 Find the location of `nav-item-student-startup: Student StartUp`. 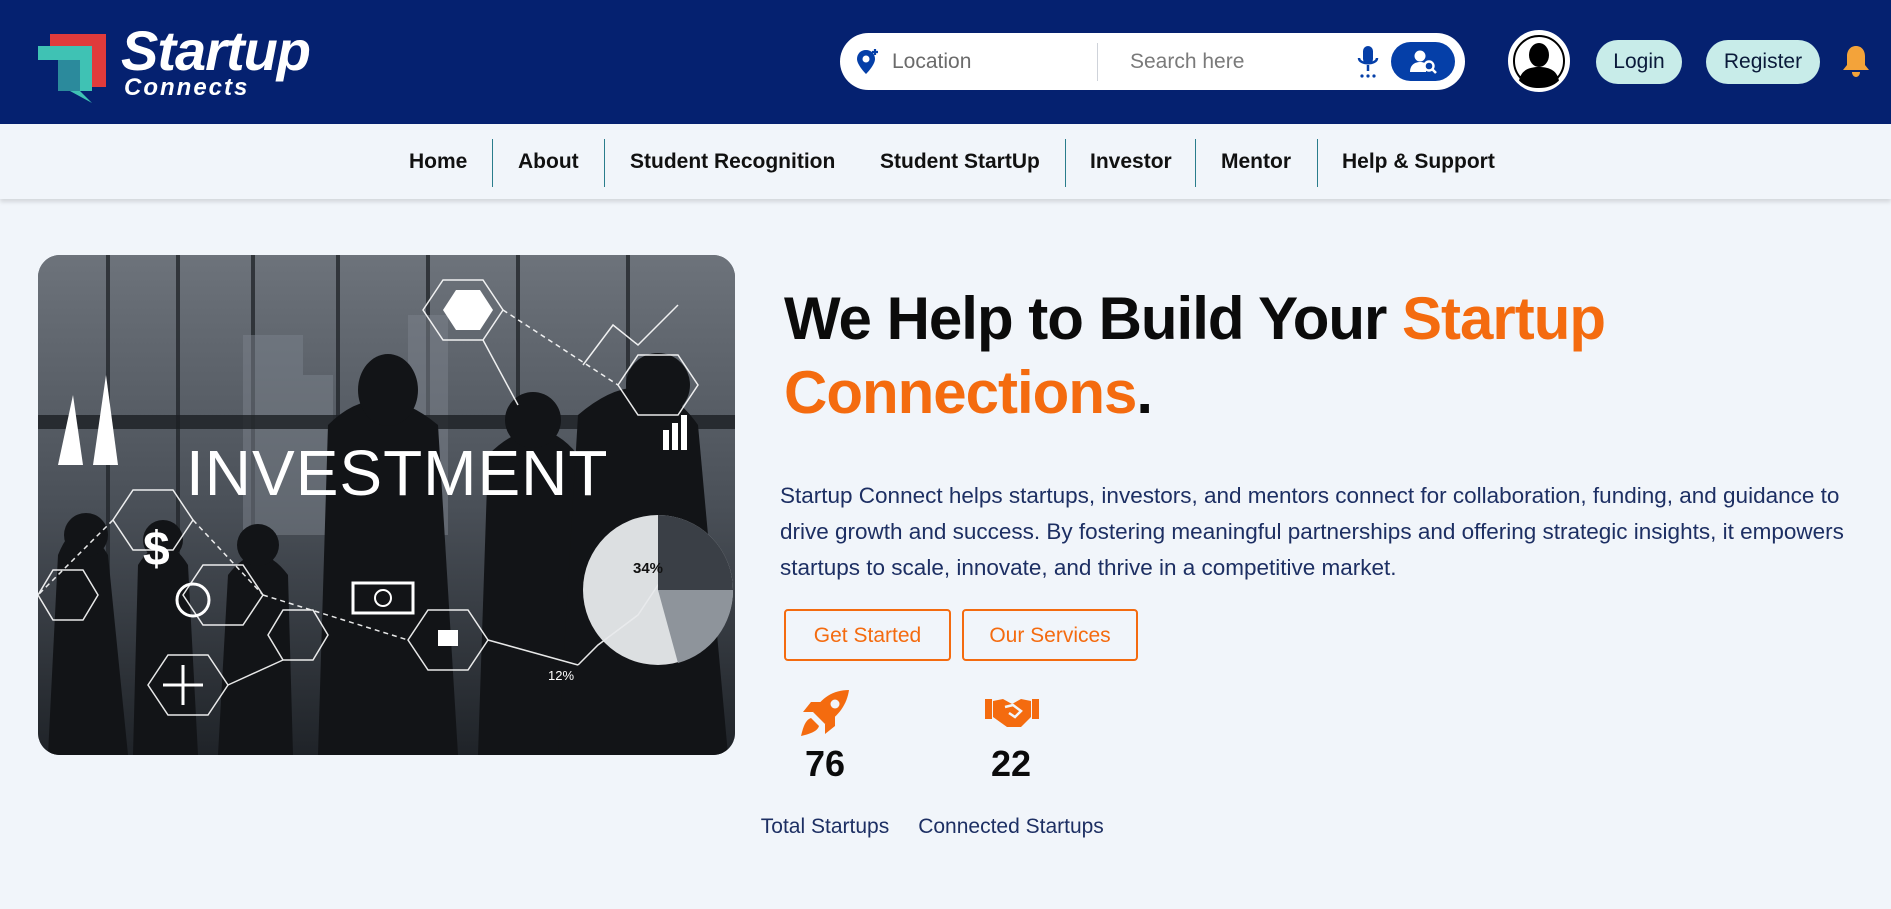

nav-item-student-startup: Student StartUp is located at coordinates (960, 161).